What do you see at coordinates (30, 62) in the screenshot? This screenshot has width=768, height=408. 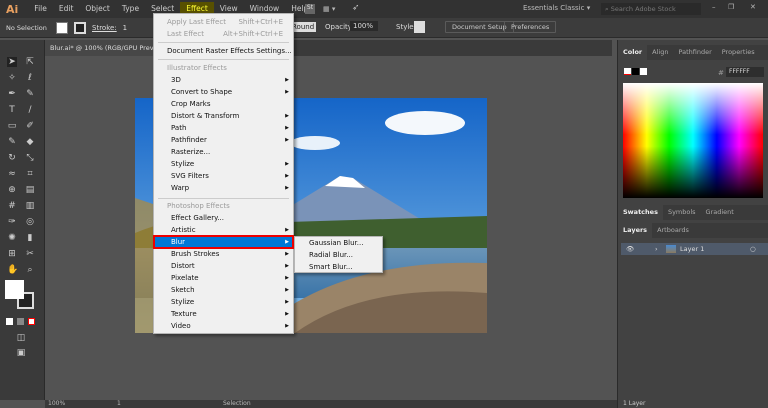 I see `direct-selection-tool-icon: ⇱` at bounding box center [30, 62].